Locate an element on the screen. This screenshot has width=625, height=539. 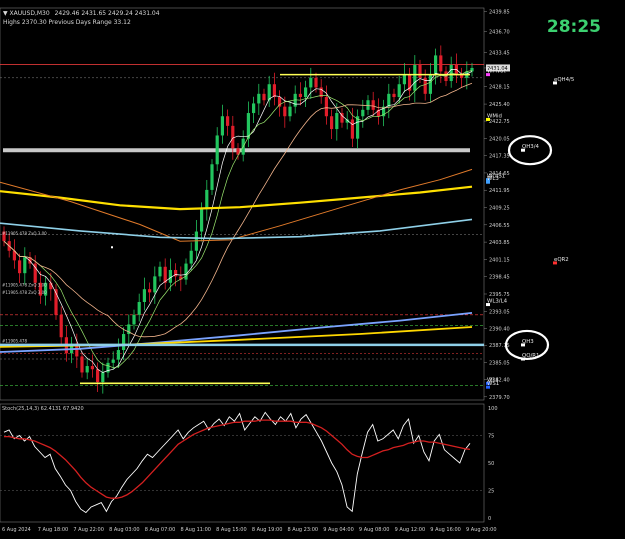
level-label: QH3 is located at coordinates (528, 342).